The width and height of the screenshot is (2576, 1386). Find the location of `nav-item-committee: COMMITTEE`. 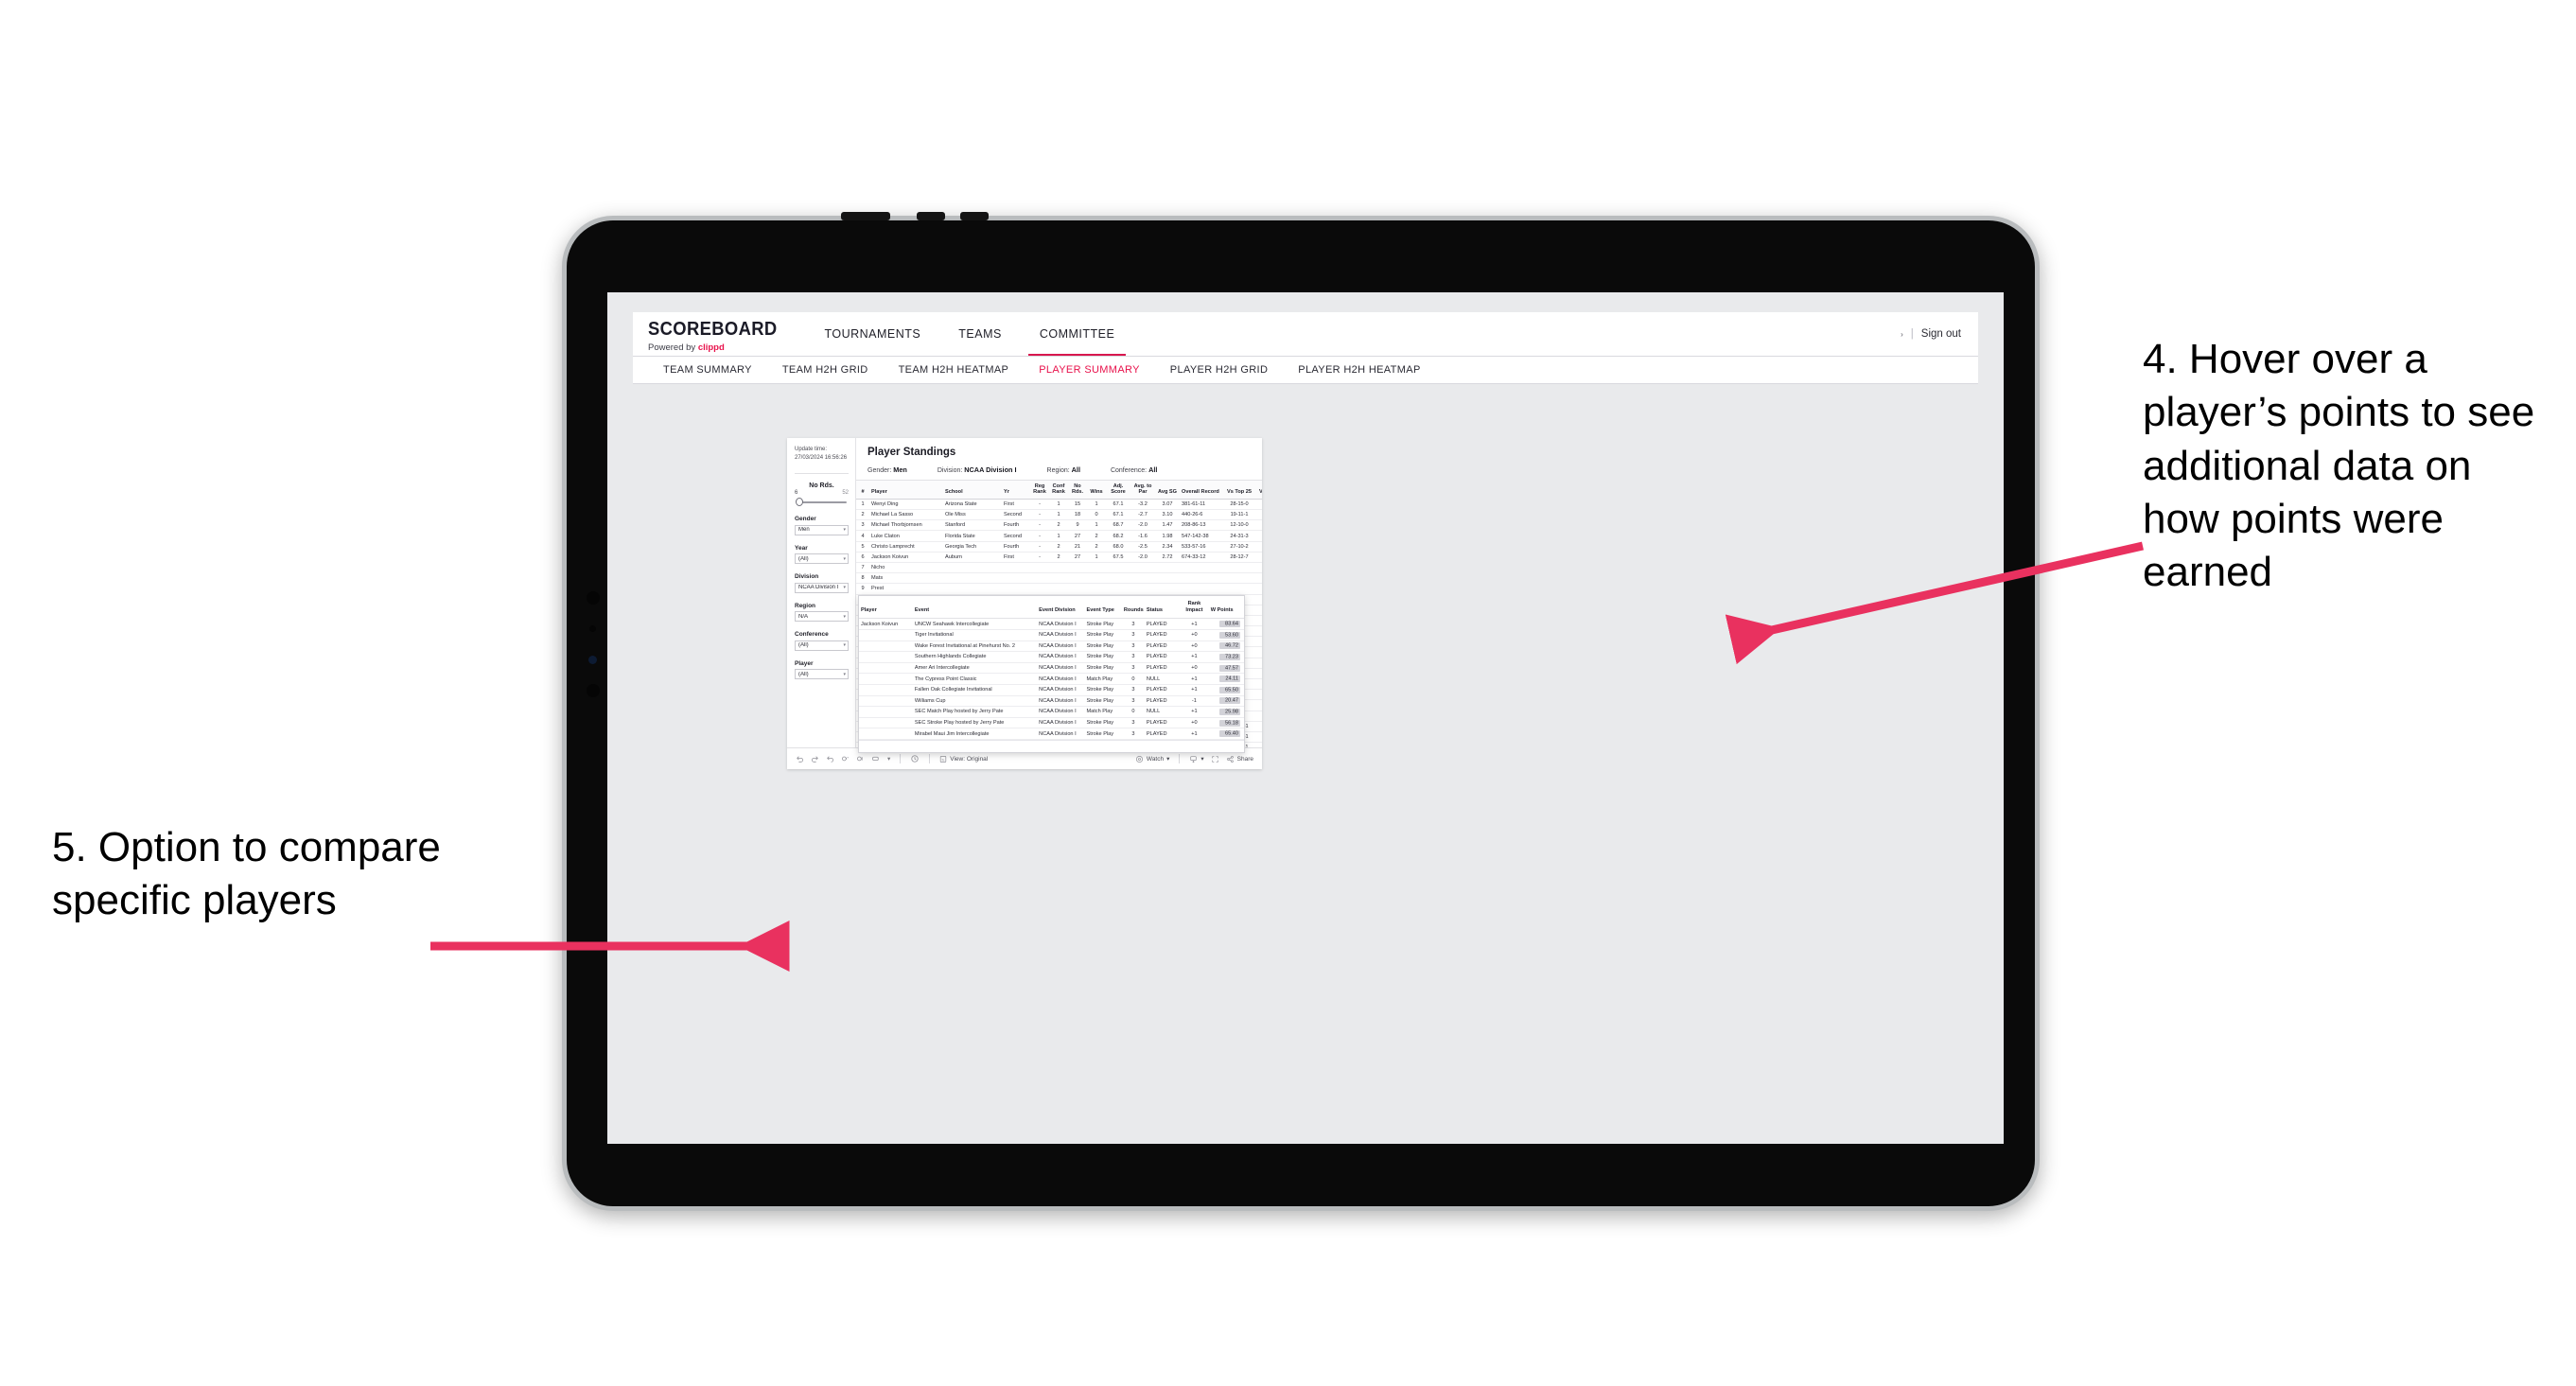

nav-item-committee: COMMITTEE is located at coordinates (1077, 334).